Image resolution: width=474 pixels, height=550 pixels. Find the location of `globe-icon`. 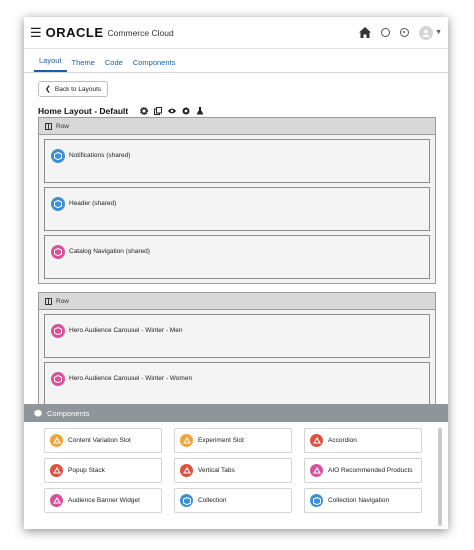

globe-icon is located at coordinates (386, 32).